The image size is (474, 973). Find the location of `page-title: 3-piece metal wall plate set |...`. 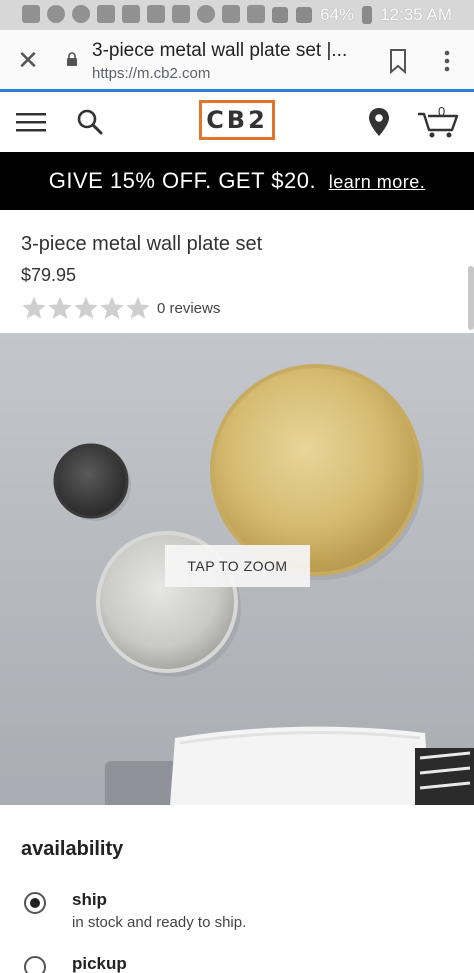

page-title: 3-piece metal wall plate set |... is located at coordinates (220, 50).